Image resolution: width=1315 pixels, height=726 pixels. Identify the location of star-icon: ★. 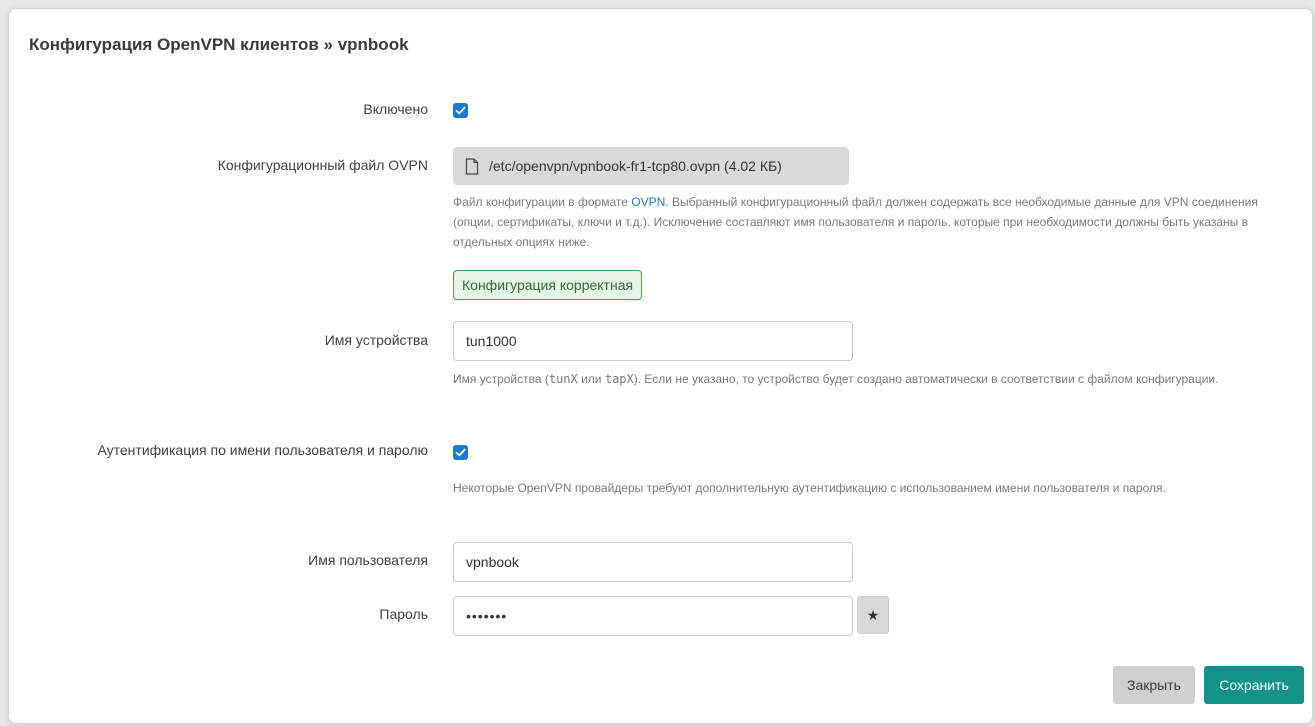
(873, 614).